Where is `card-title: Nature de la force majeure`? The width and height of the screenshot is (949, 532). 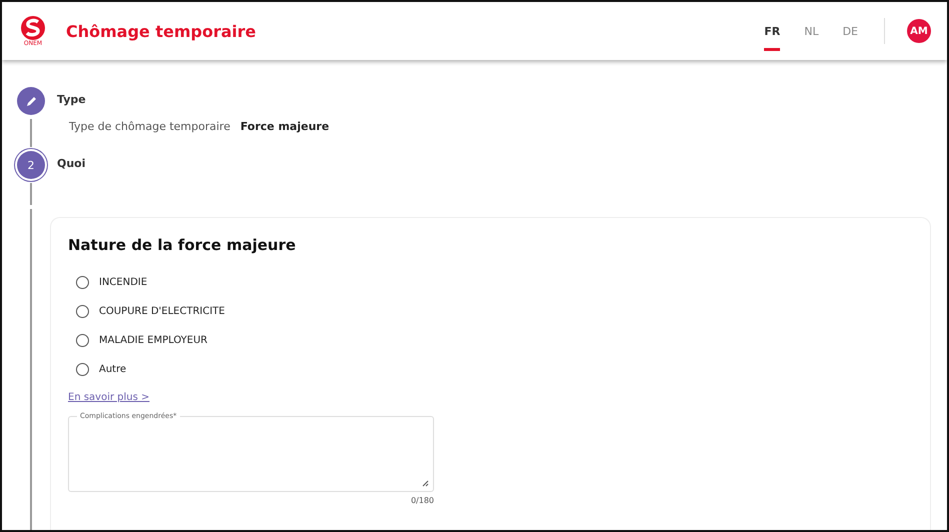 card-title: Nature de la force majeure is located at coordinates (182, 245).